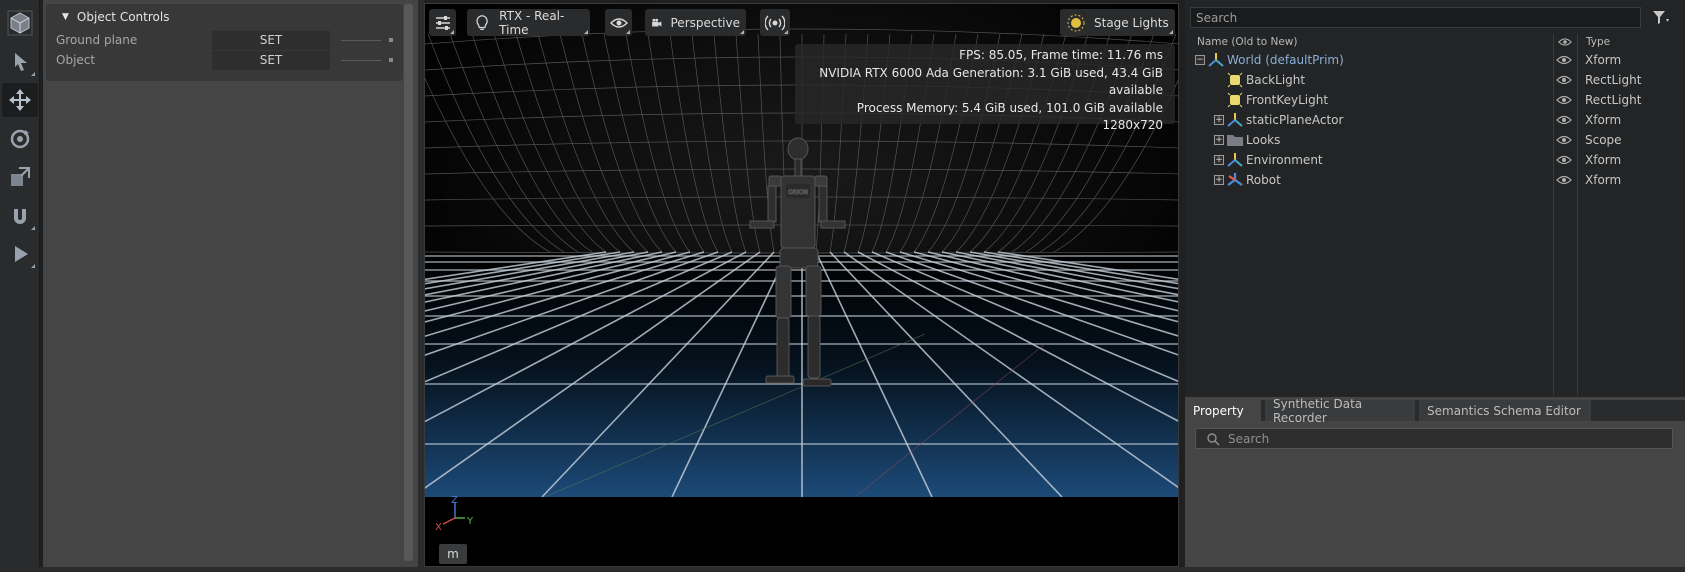  I want to click on property-search-input: Search, so click(1434, 438).